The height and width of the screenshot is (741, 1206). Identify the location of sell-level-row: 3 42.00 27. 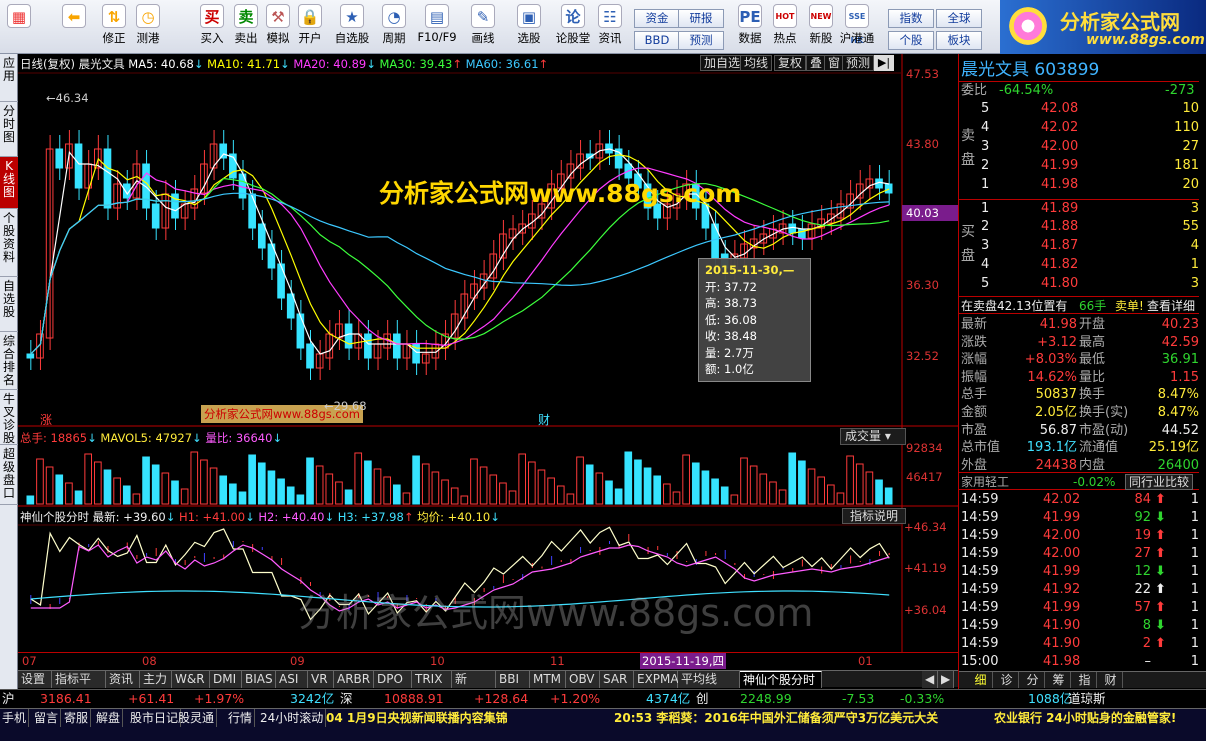
(1079, 147).